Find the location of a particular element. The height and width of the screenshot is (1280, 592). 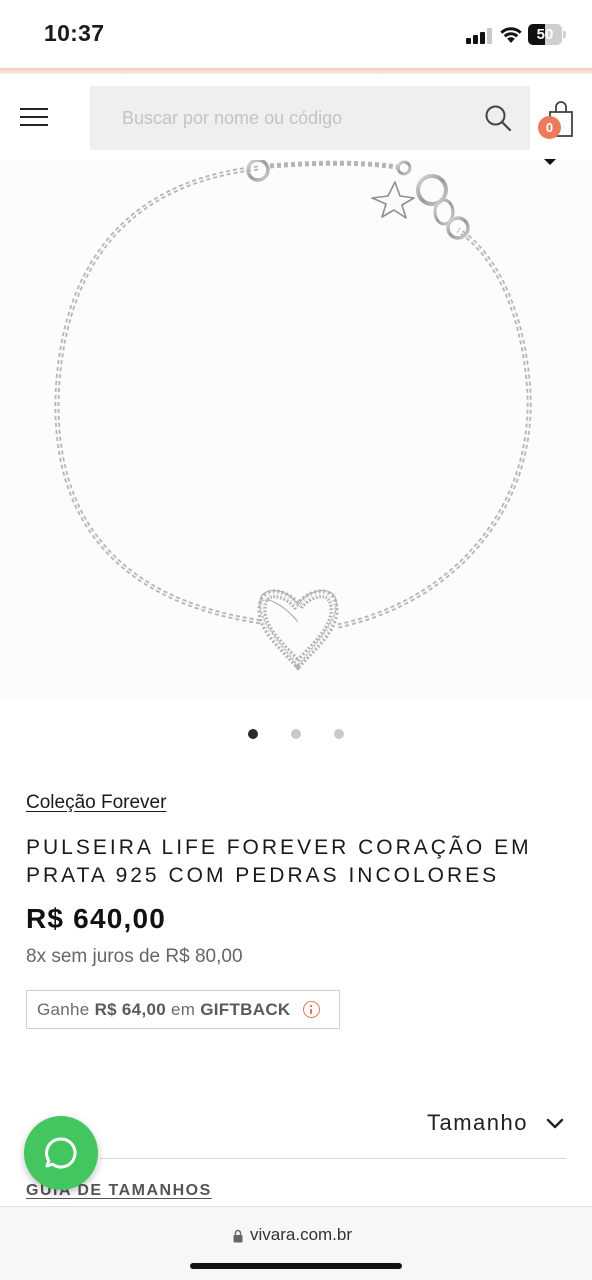

wifi-icon is located at coordinates (511, 35).